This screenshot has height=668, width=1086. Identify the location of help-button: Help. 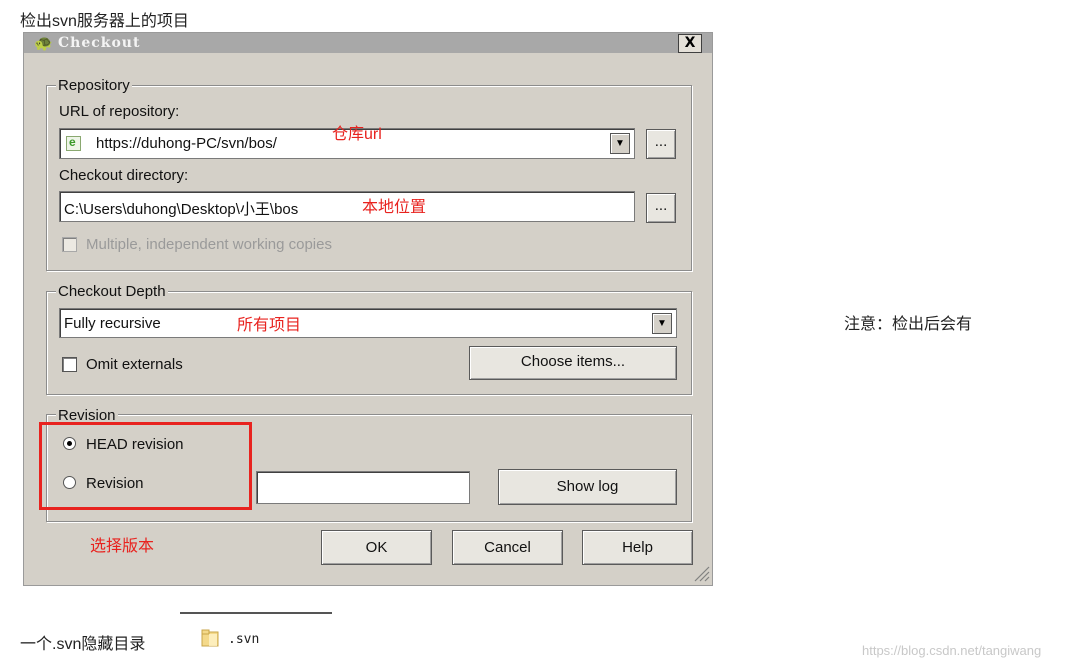
(637, 547).